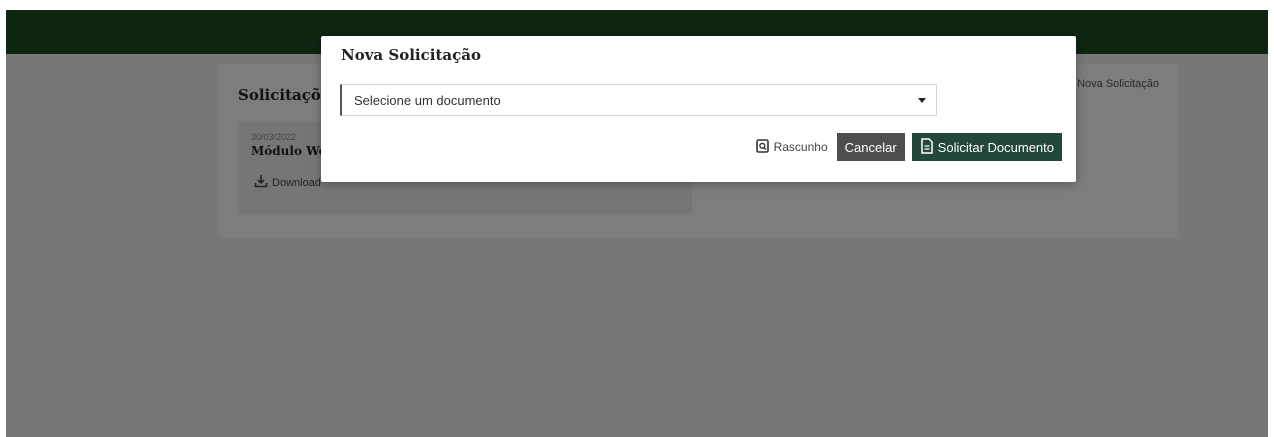 This screenshot has height=437, width=1274. Describe the element at coordinates (870, 147) in the screenshot. I see `cancel-button: Cancelar` at that location.